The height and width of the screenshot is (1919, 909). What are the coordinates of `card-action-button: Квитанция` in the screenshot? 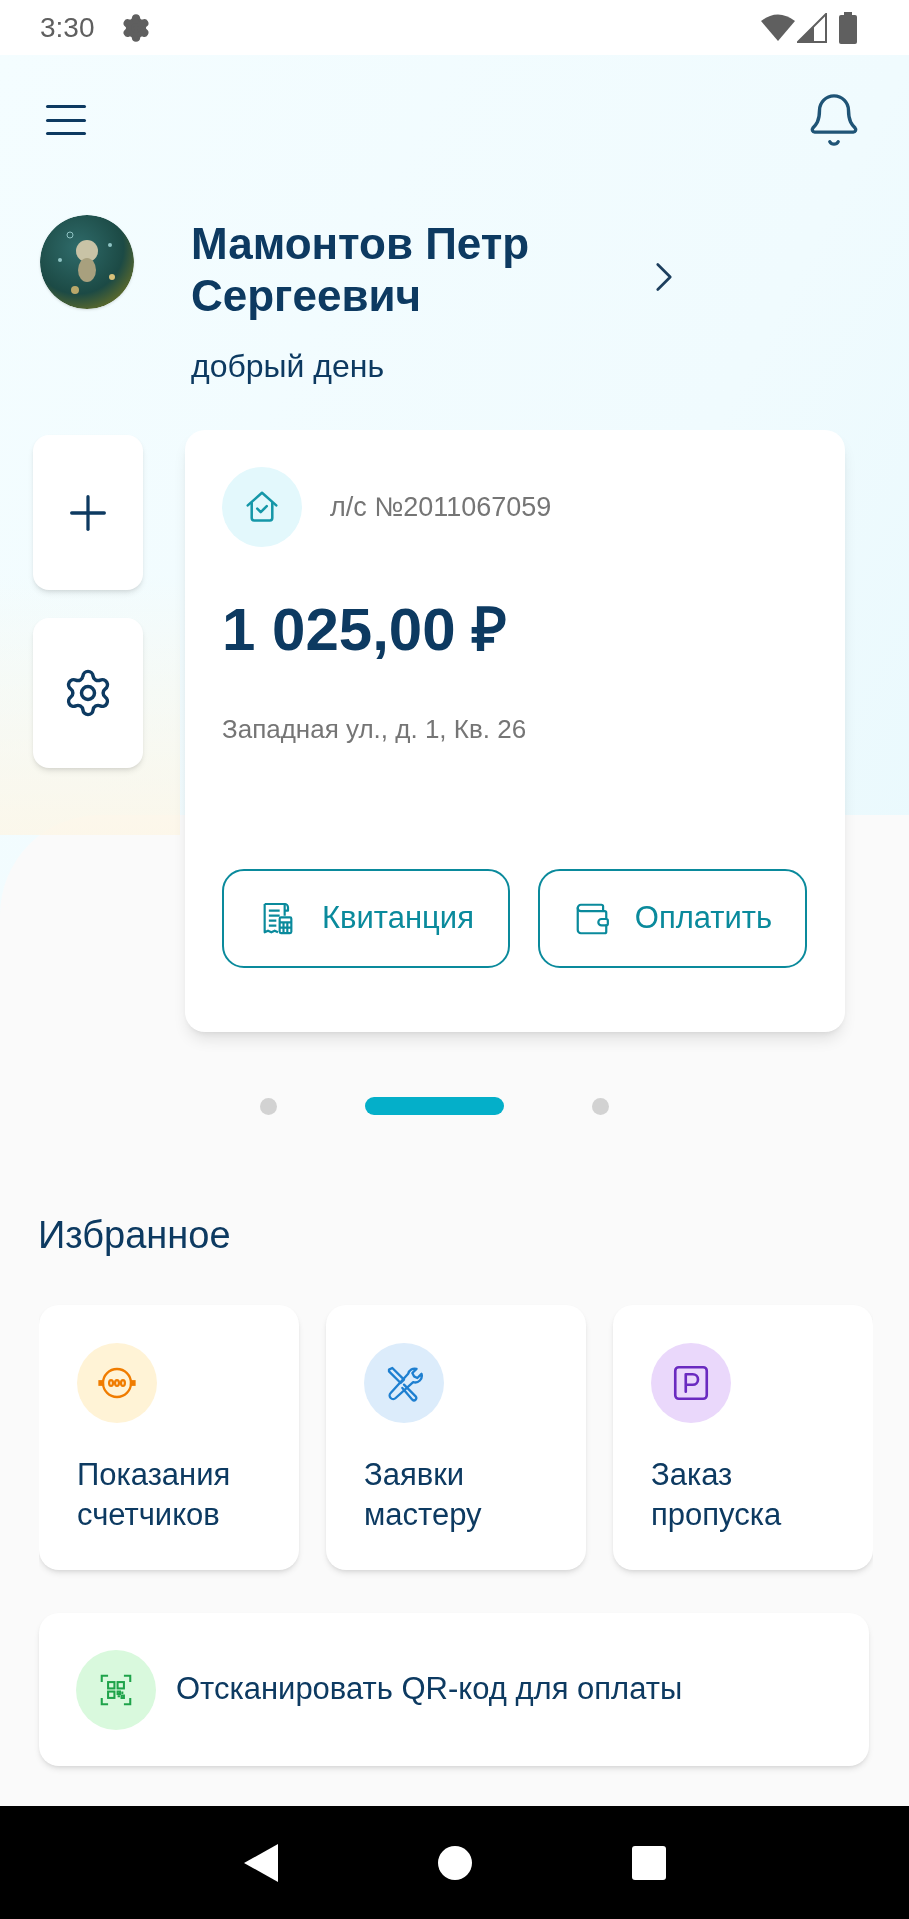 It's located at (366, 918).